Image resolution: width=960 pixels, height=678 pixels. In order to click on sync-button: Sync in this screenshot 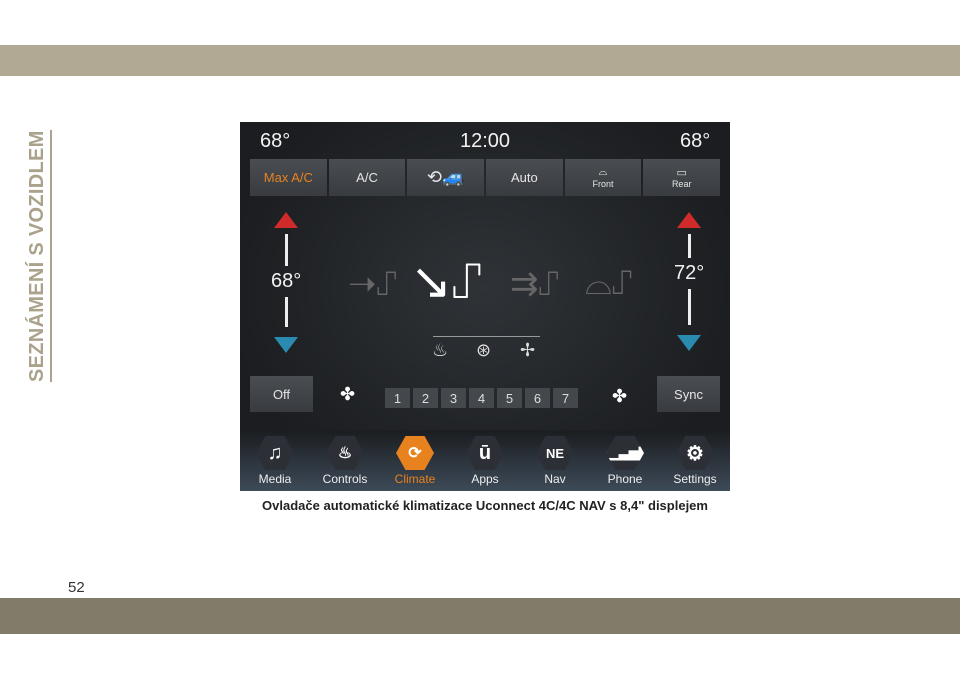, I will do `click(688, 394)`.